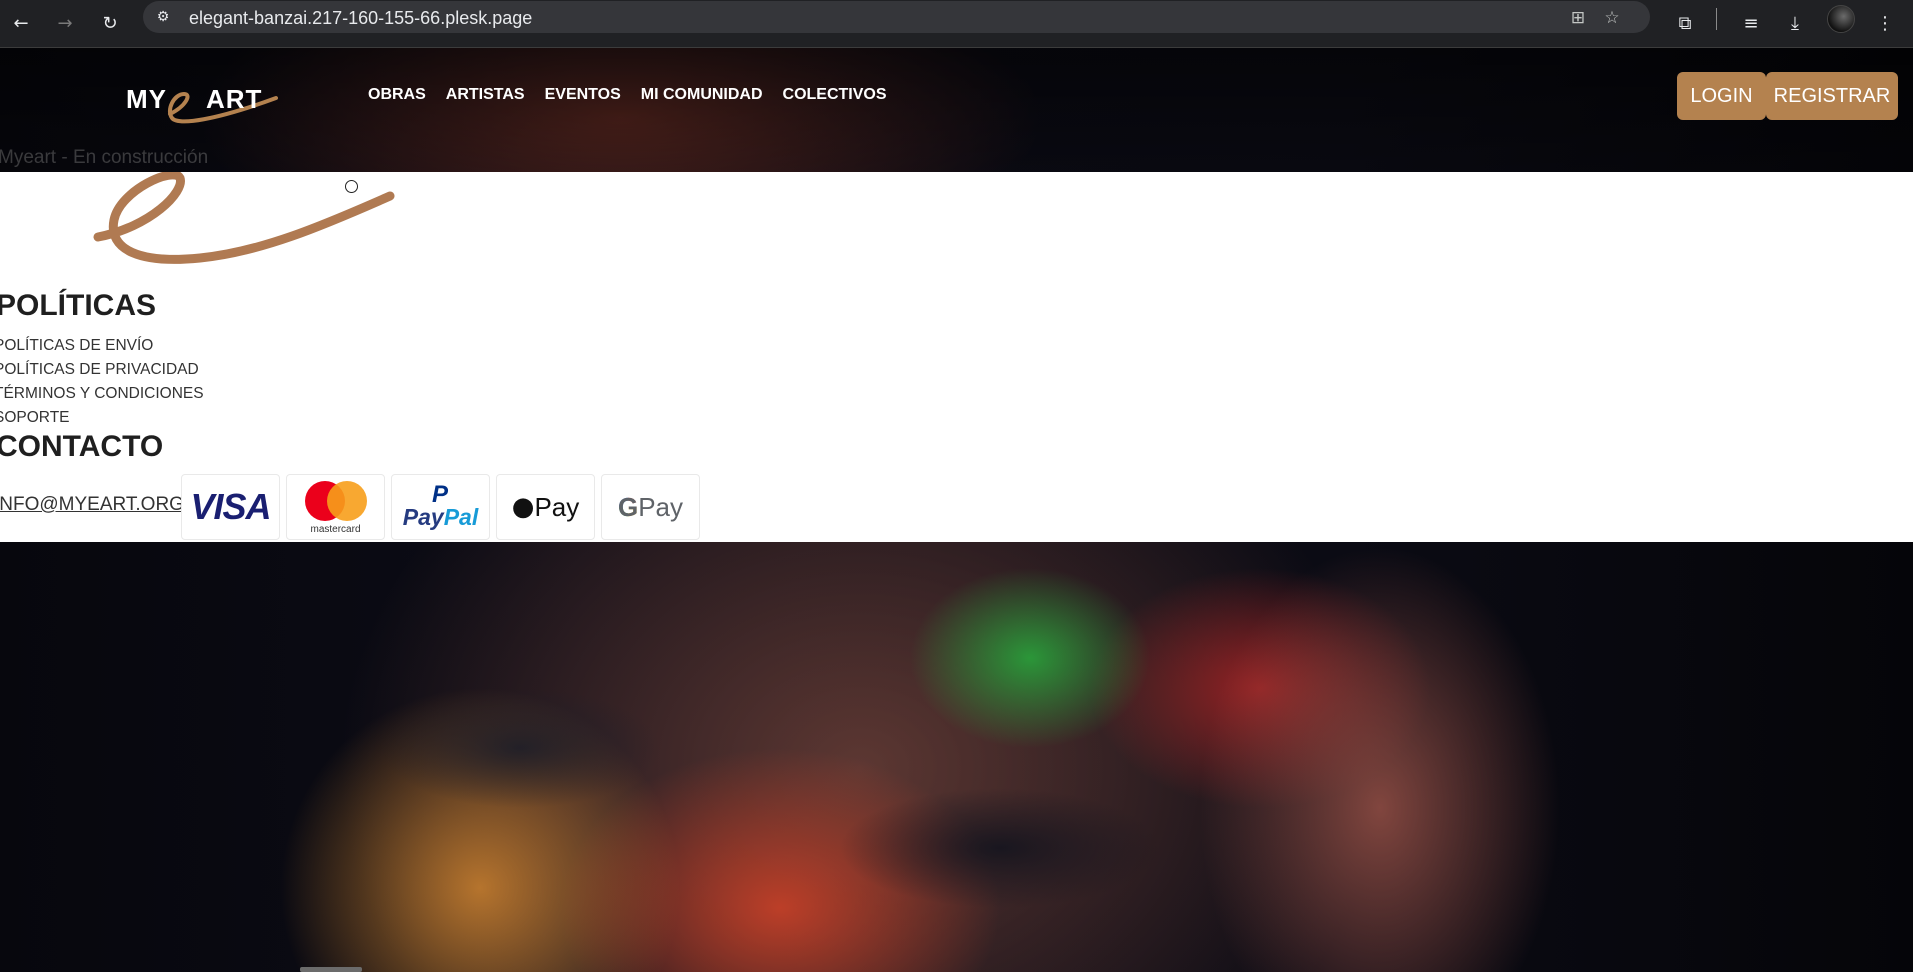 This screenshot has height=972, width=1913. What do you see at coordinates (351, 186) in the screenshot?
I see `dot-circle-icon` at bounding box center [351, 186].